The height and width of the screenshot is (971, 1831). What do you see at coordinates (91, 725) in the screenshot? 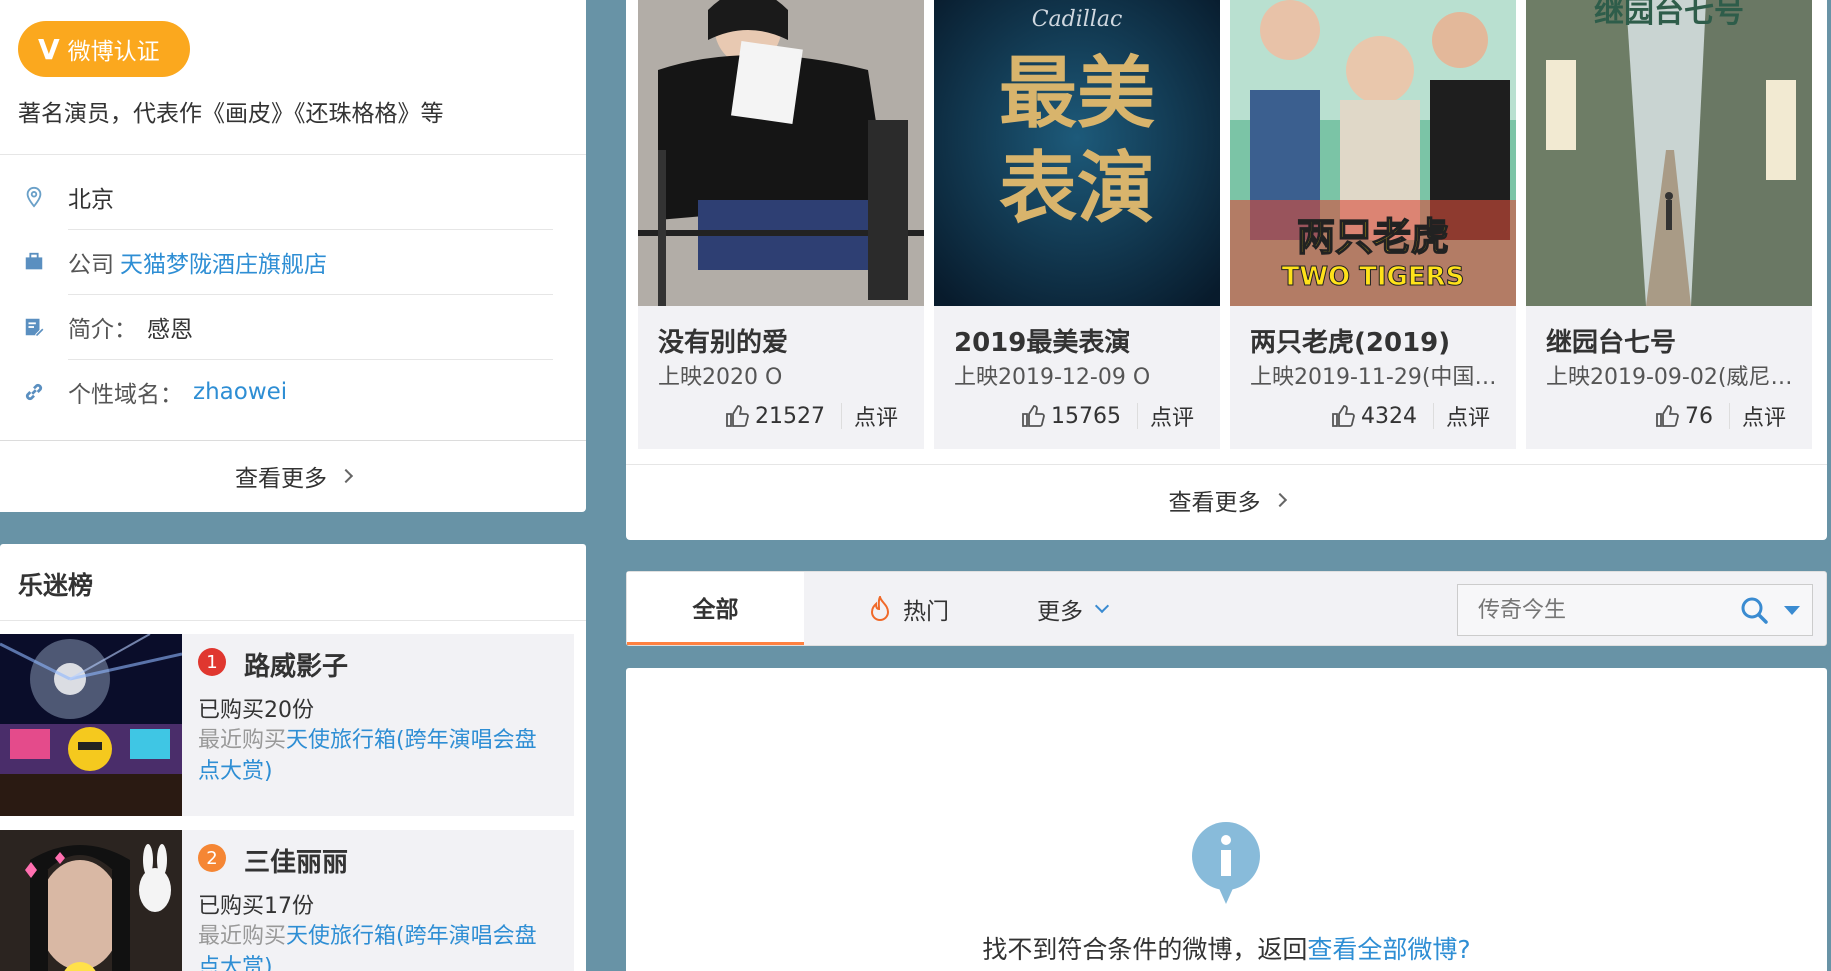
I see `fan-avatar-concert` at bounding box center [91, 725].